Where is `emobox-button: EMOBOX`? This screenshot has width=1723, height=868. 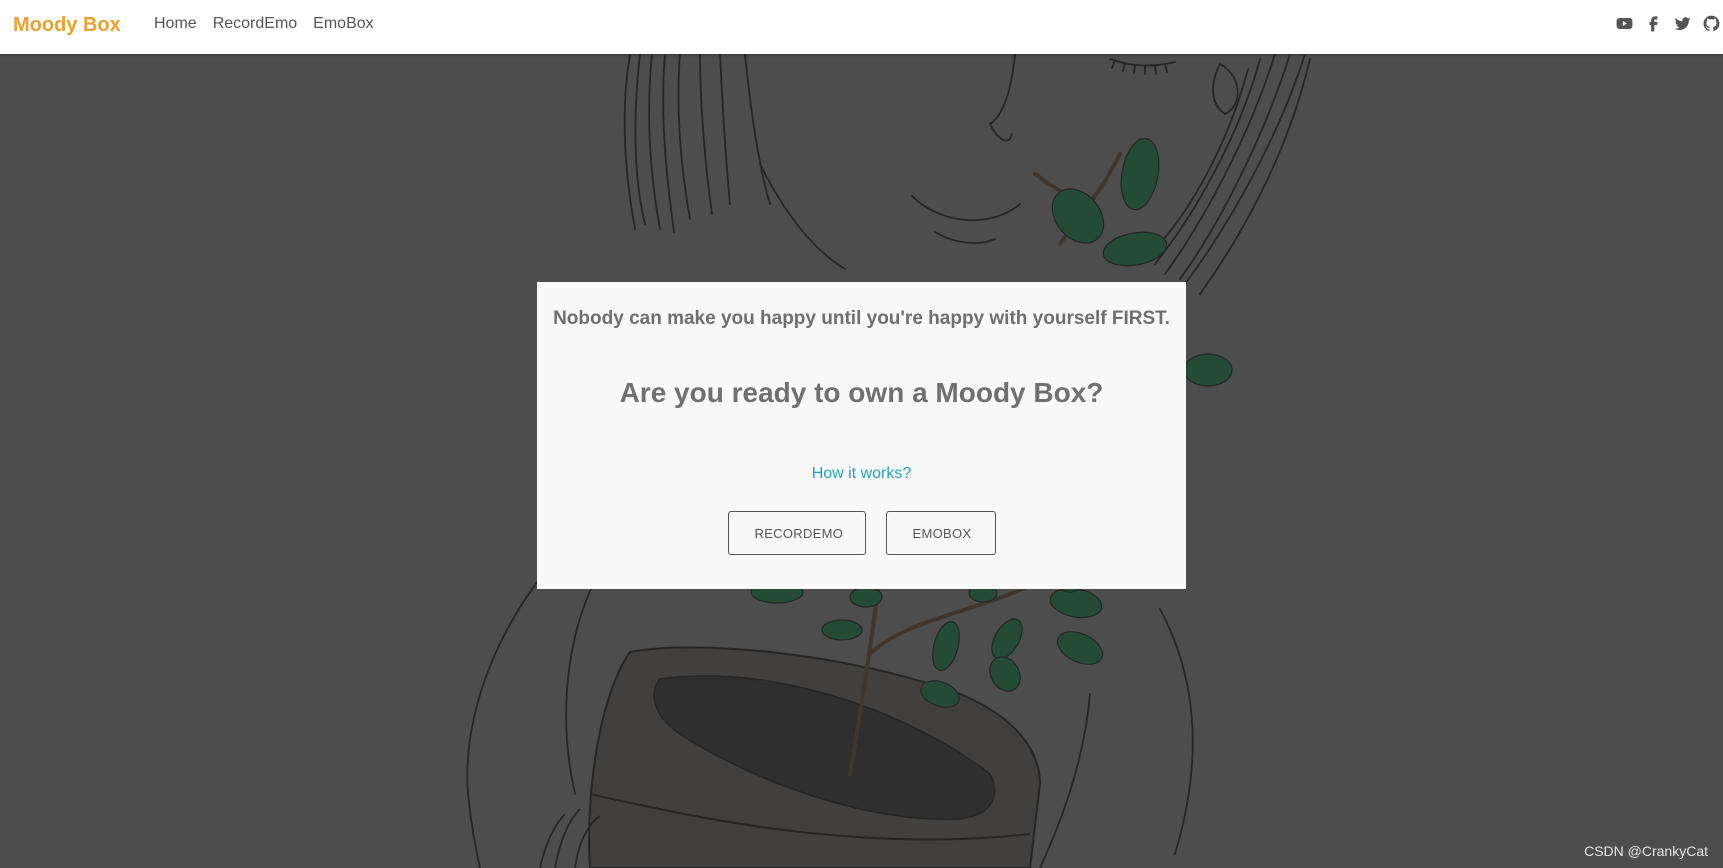 emobox-button: EMOBOX is located at coordinates (940, 533).